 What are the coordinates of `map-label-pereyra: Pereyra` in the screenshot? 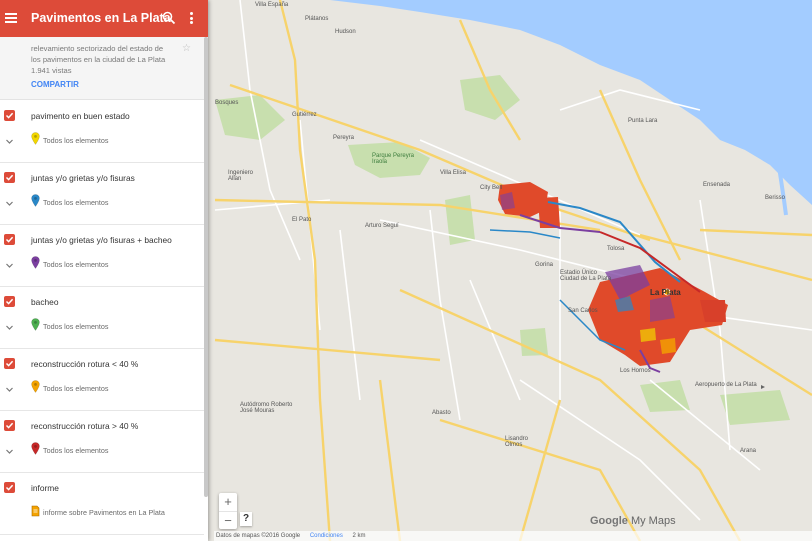 It's located at (344, 138).